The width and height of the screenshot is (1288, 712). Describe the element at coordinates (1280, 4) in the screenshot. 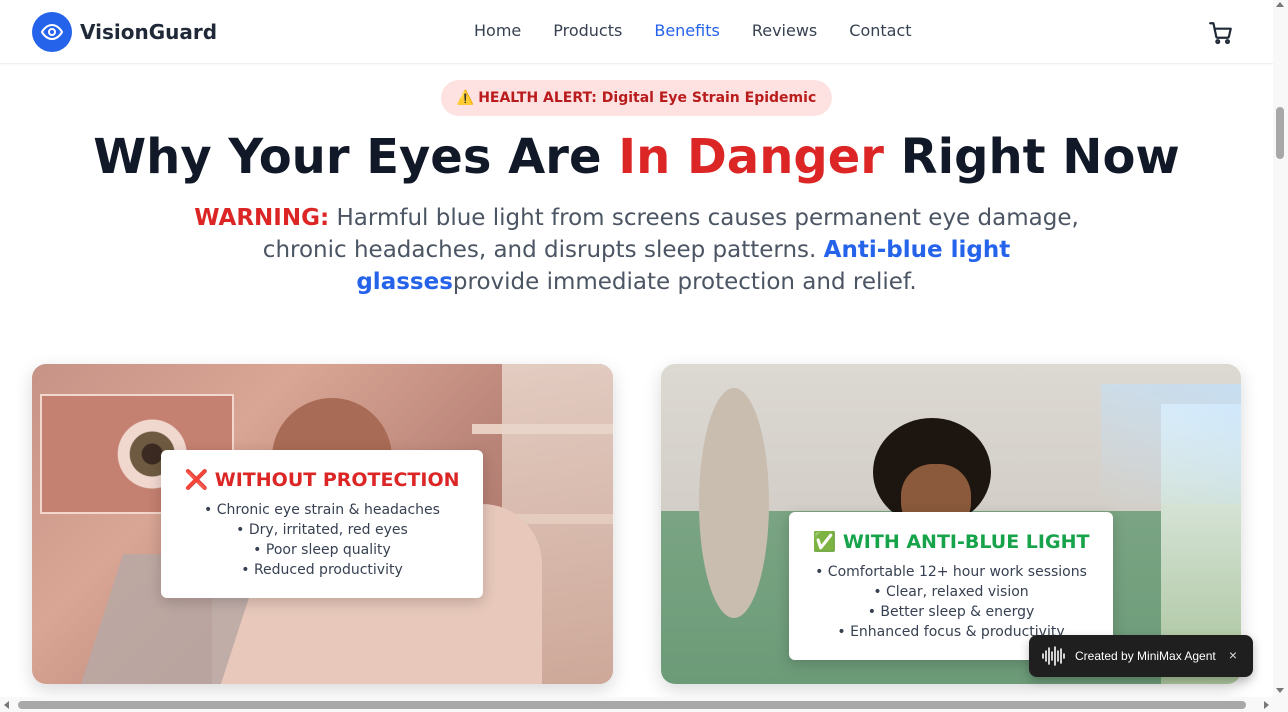

I see `scroll-up-icon` at that location.